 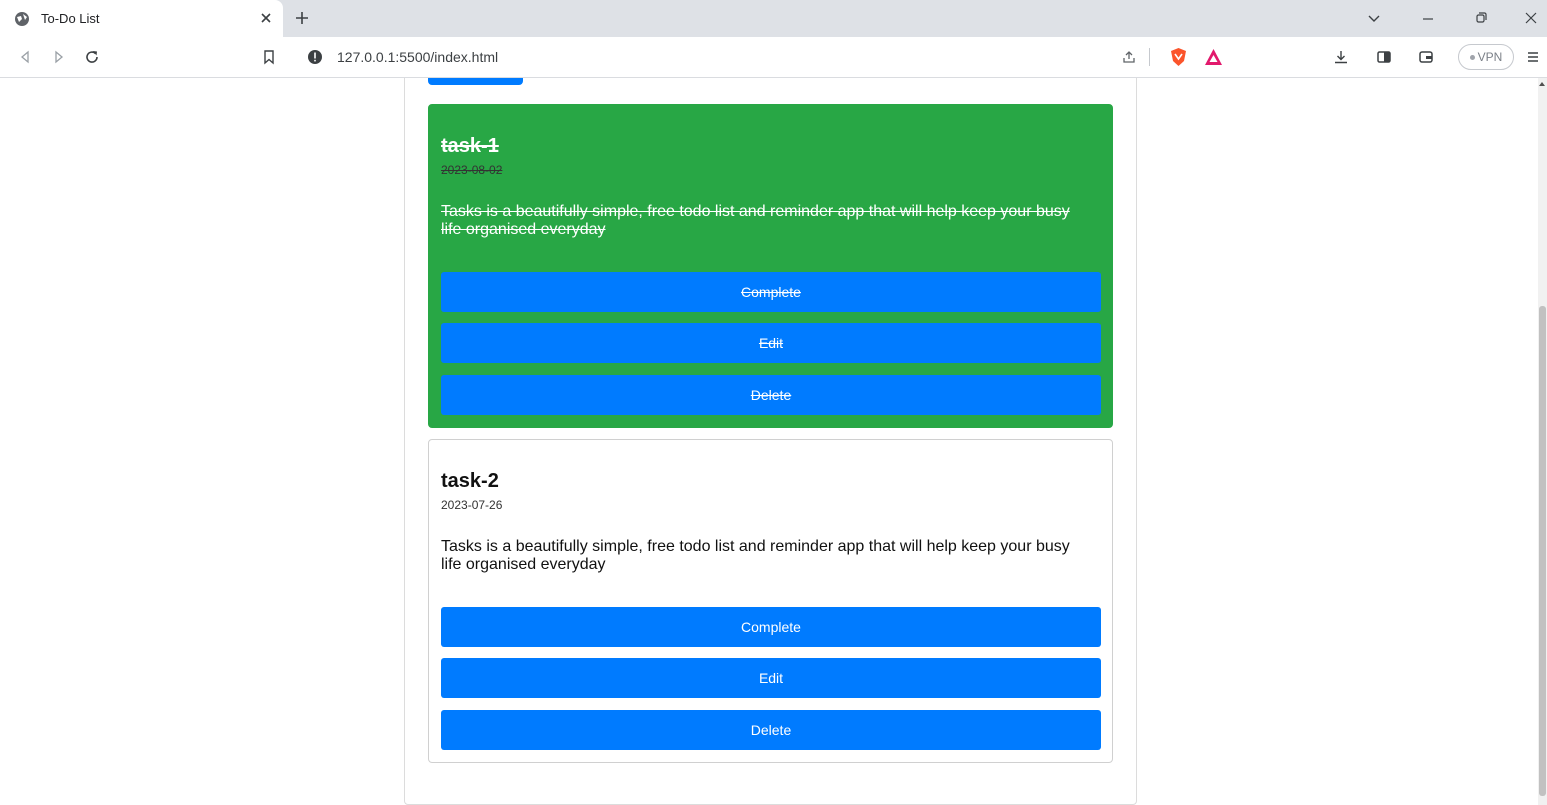 I want to click on download-icon, so click(x=1341, y=57).